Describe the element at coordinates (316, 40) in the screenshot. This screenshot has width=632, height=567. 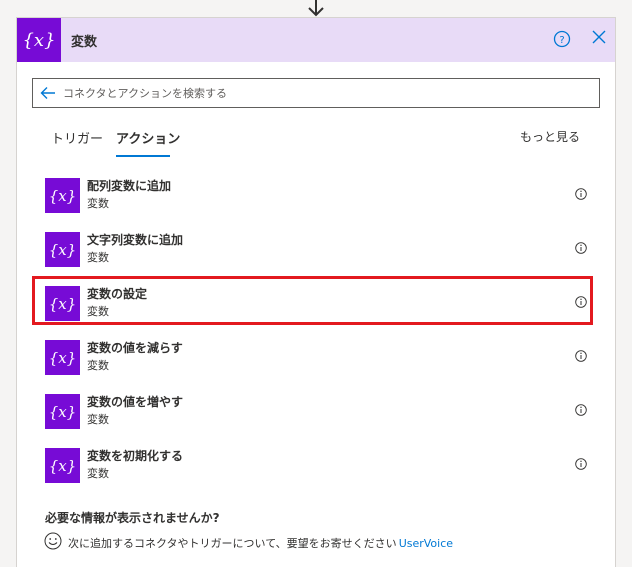
I see `card-header: {x} 変数 ?` at that location.